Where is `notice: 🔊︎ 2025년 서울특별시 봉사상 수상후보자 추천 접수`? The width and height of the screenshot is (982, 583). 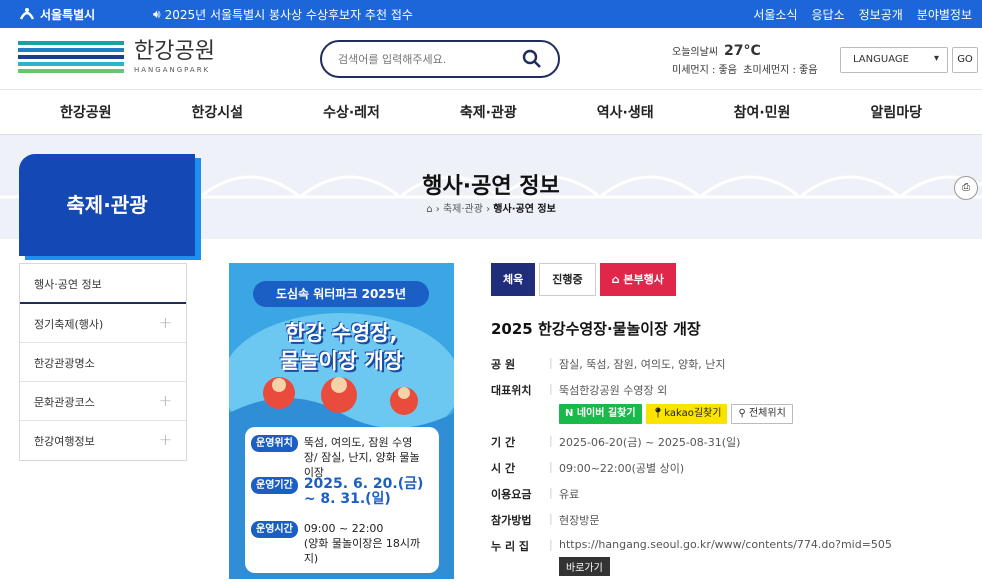
notice: 🔊︎ 2025년 서울특별시 봉사상 수상후보자 추천 접수 is located at coordinates (283, 14).